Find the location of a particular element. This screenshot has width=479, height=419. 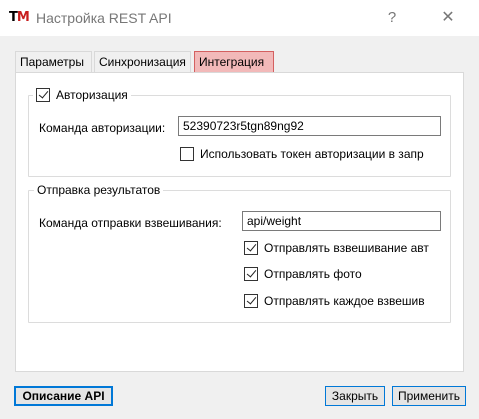

tab-integration: Интеграция is located at coordinates (234, 62).